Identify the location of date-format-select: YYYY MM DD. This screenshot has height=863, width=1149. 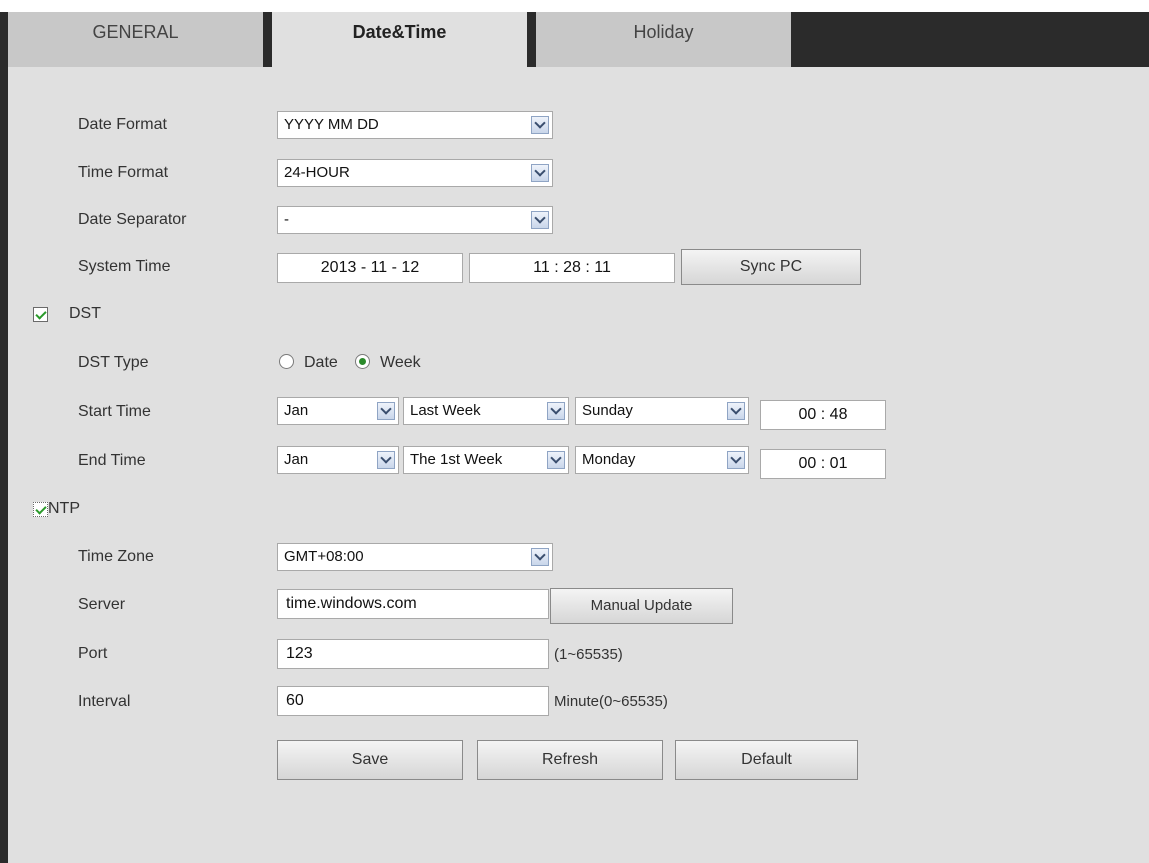
(415, 125).